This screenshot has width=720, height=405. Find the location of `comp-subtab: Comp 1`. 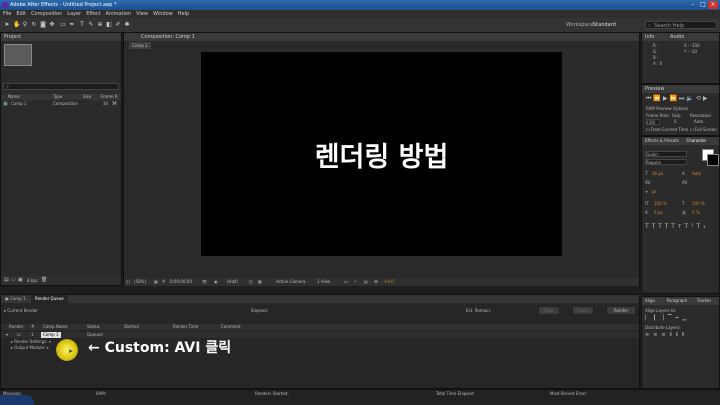

comp-subtab: Comp 1 is located at coordinates (140, 45).